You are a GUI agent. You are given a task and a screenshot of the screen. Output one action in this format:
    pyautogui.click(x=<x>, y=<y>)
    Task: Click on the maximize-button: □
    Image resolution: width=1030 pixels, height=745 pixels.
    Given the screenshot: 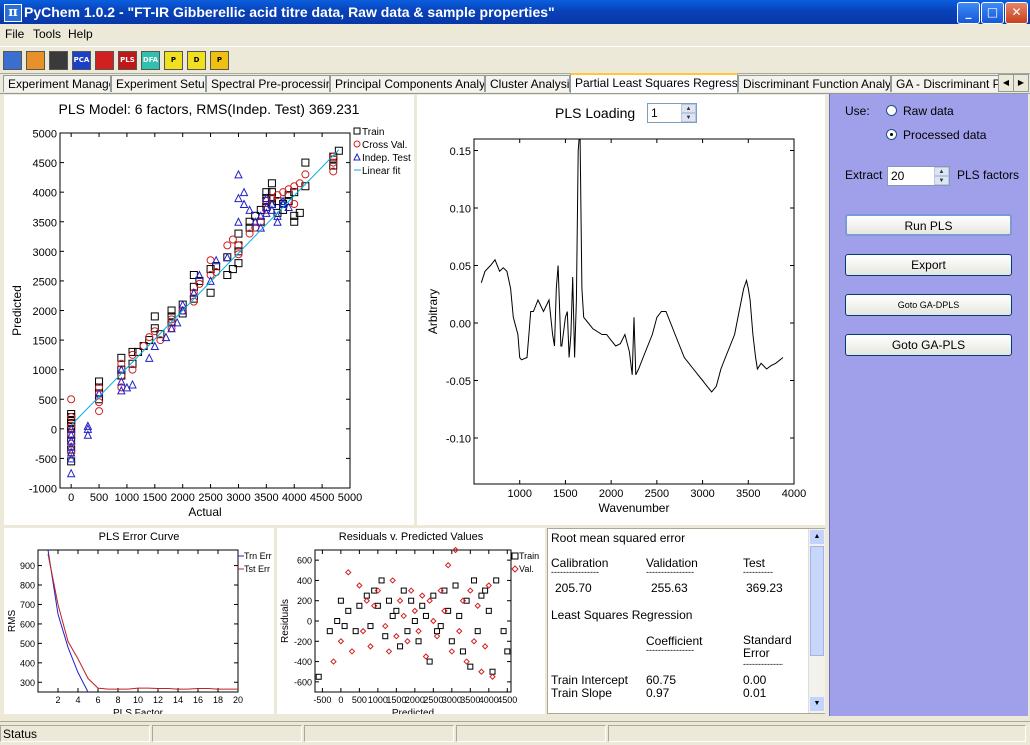 What is the action you would take?
    pyautogui.click(x=992, y=13)
    